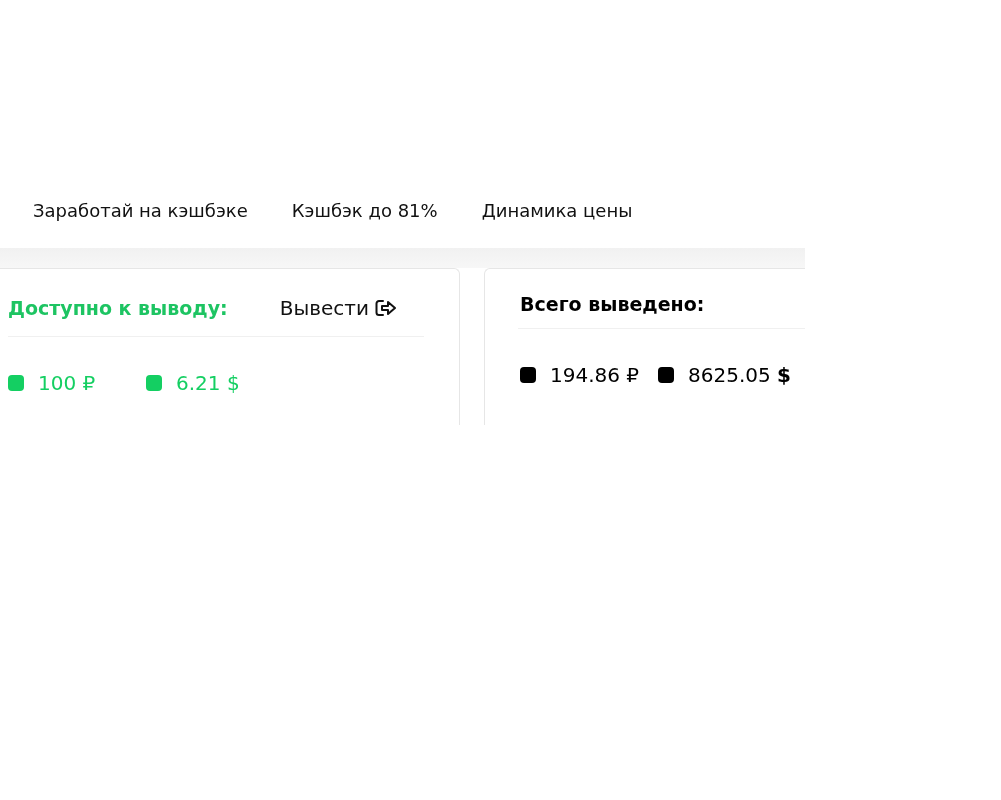 The width and height of the screenshot is (1001, 800). What do you see at coordinates (118, 308) in the screenshot?
I see `card-title: Доступно к выводу:` at bounding box center [118, 308].